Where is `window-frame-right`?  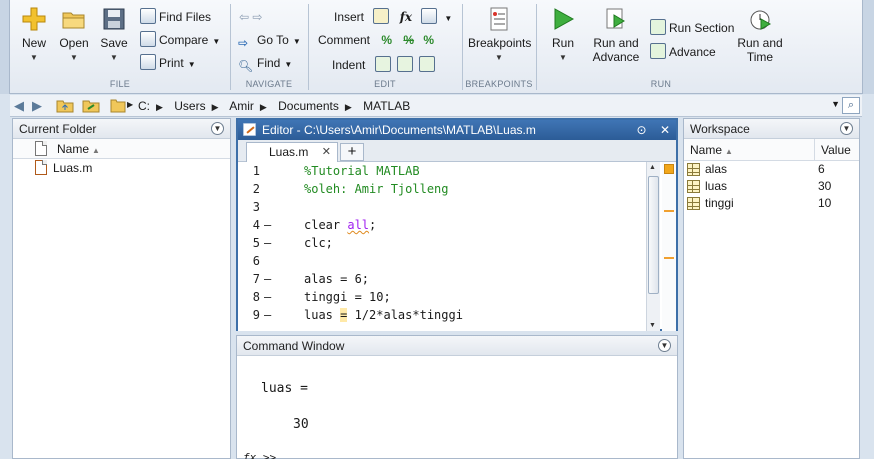 window-frame-right is located at coordinates (868, 47).